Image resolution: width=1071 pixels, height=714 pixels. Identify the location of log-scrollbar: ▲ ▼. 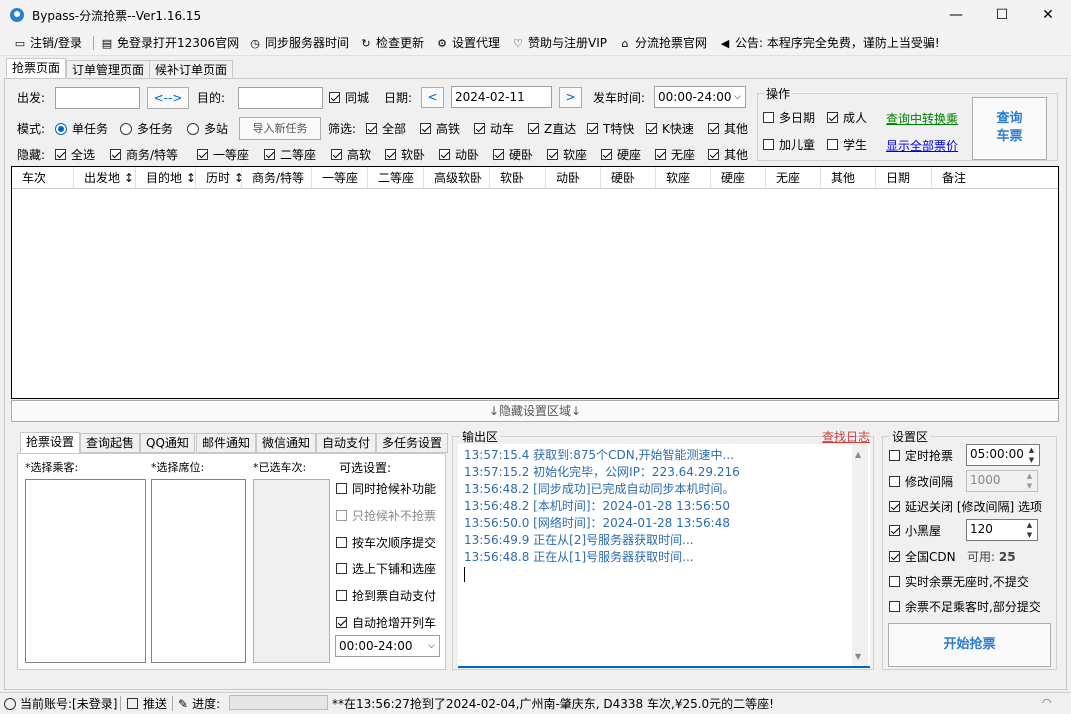
(860, 555).